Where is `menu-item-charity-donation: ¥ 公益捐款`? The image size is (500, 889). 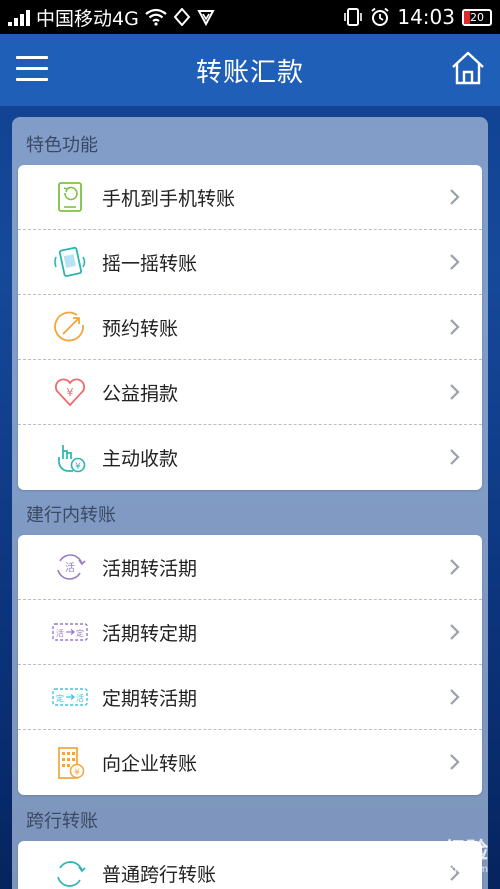 menu-item-charity-donation: ¥ 公益捐款 is located at coordinates (250, 392).